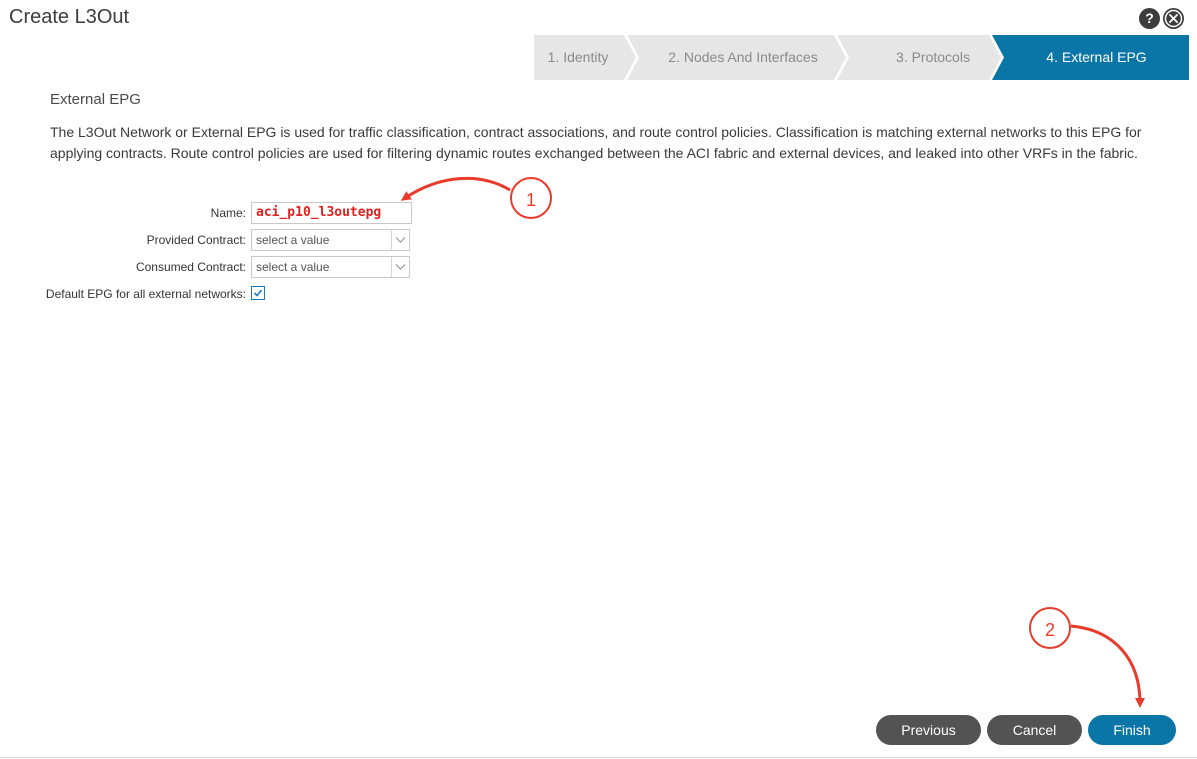  I want to click on annotation-badge-2: 2, so click(1050, 628).